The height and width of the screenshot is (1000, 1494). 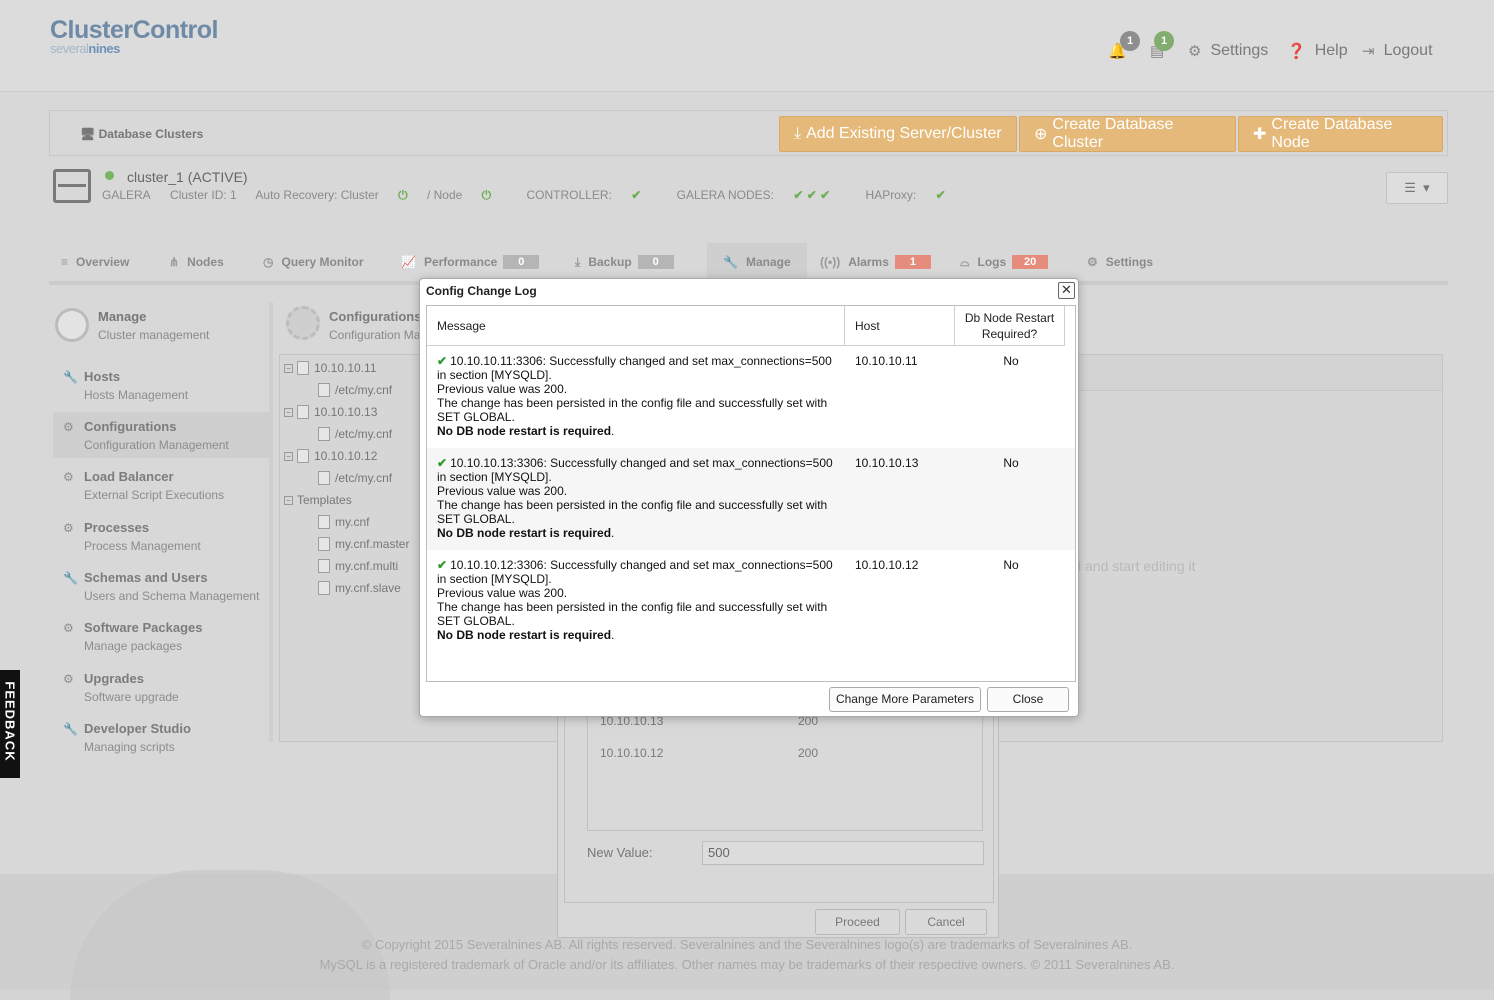 What do you see at coordinates (857, 922) in the screenshot?
I see `proceed-button: Proceed` at bounding box center [857, 922].